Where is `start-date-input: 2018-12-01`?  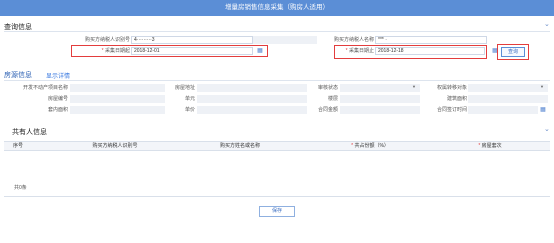
start-date-input: 2018-12-01 is located at coordinates (192, 51).